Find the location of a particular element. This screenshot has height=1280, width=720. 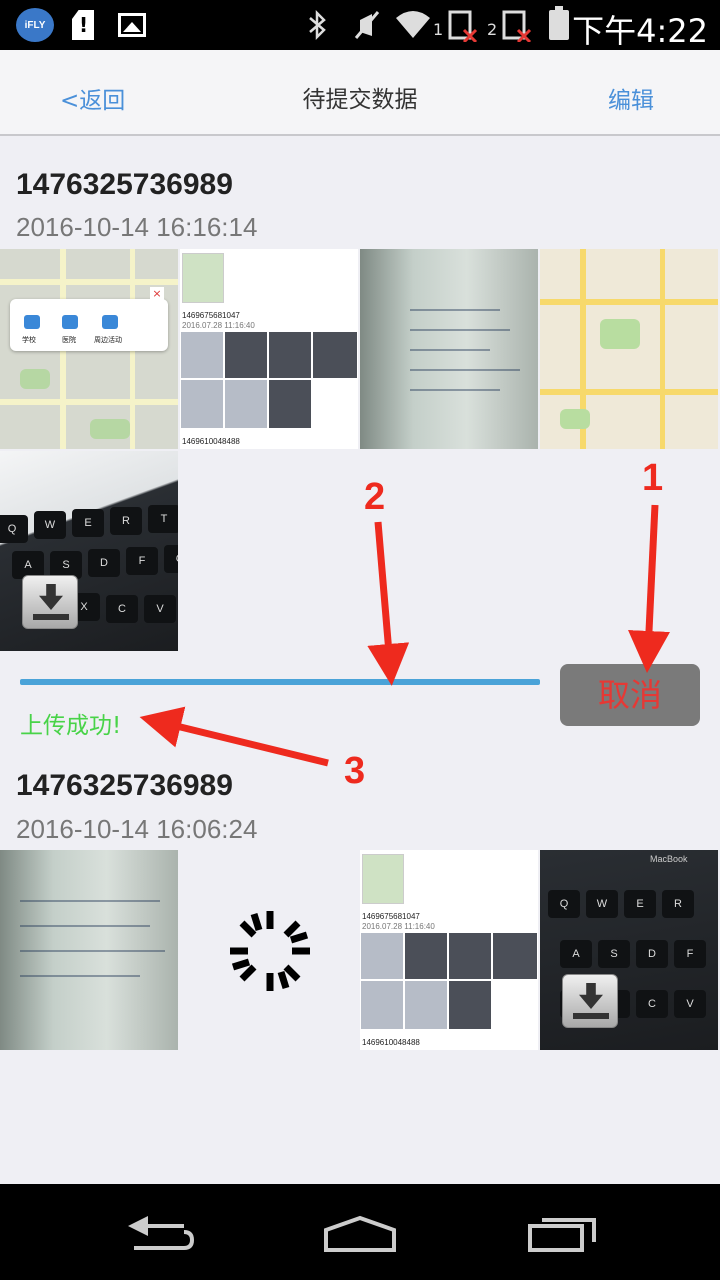

annotation-1: 1 is located at coordinates (653, 478).